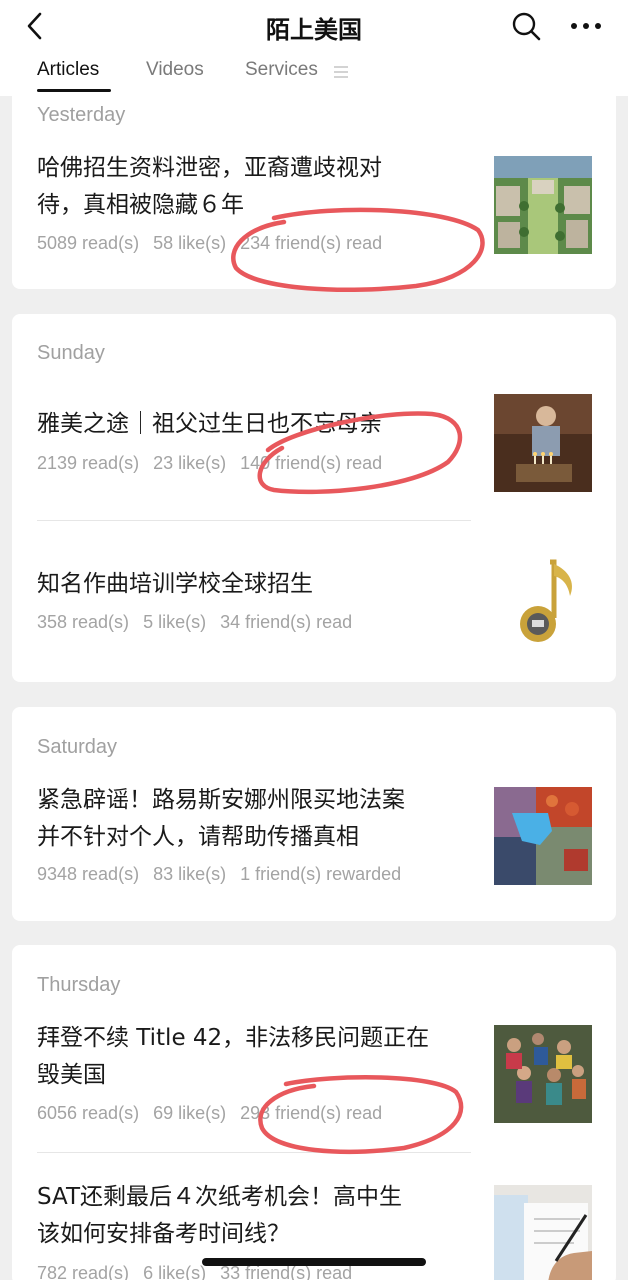 The width and height of the screenshot is (628, 1280). I want to click on tab-videos: Videos, so click(175, 70).